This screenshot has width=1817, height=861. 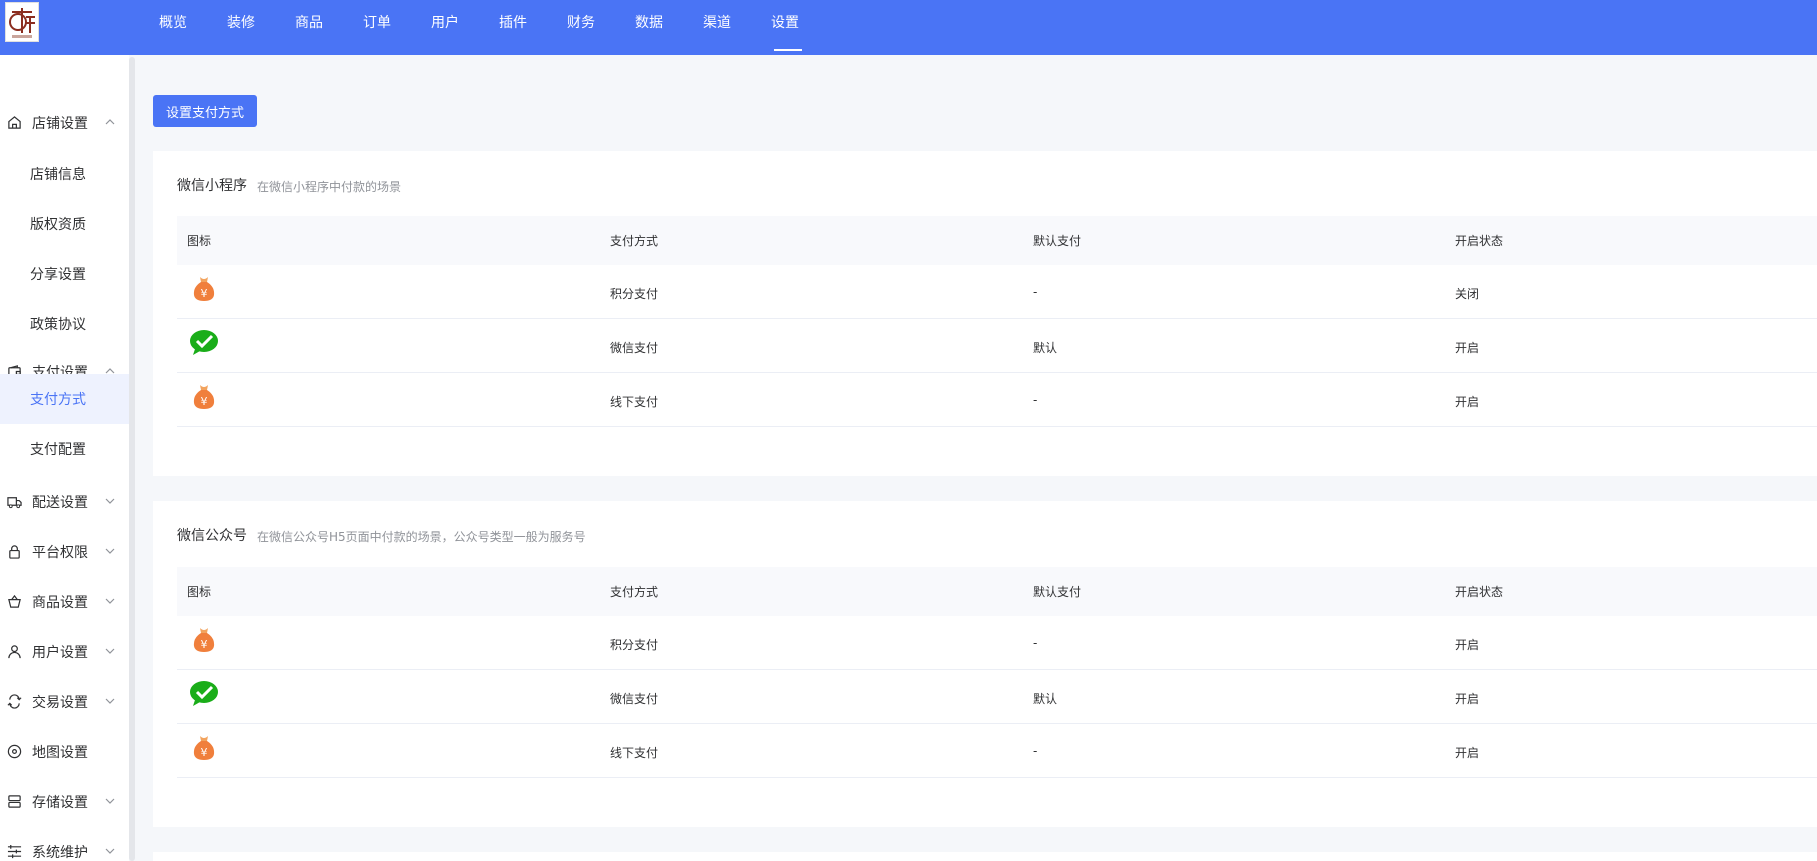 I want to click on sidebar-item-shop-info: 店铺信息, so click(x=67, y=174).